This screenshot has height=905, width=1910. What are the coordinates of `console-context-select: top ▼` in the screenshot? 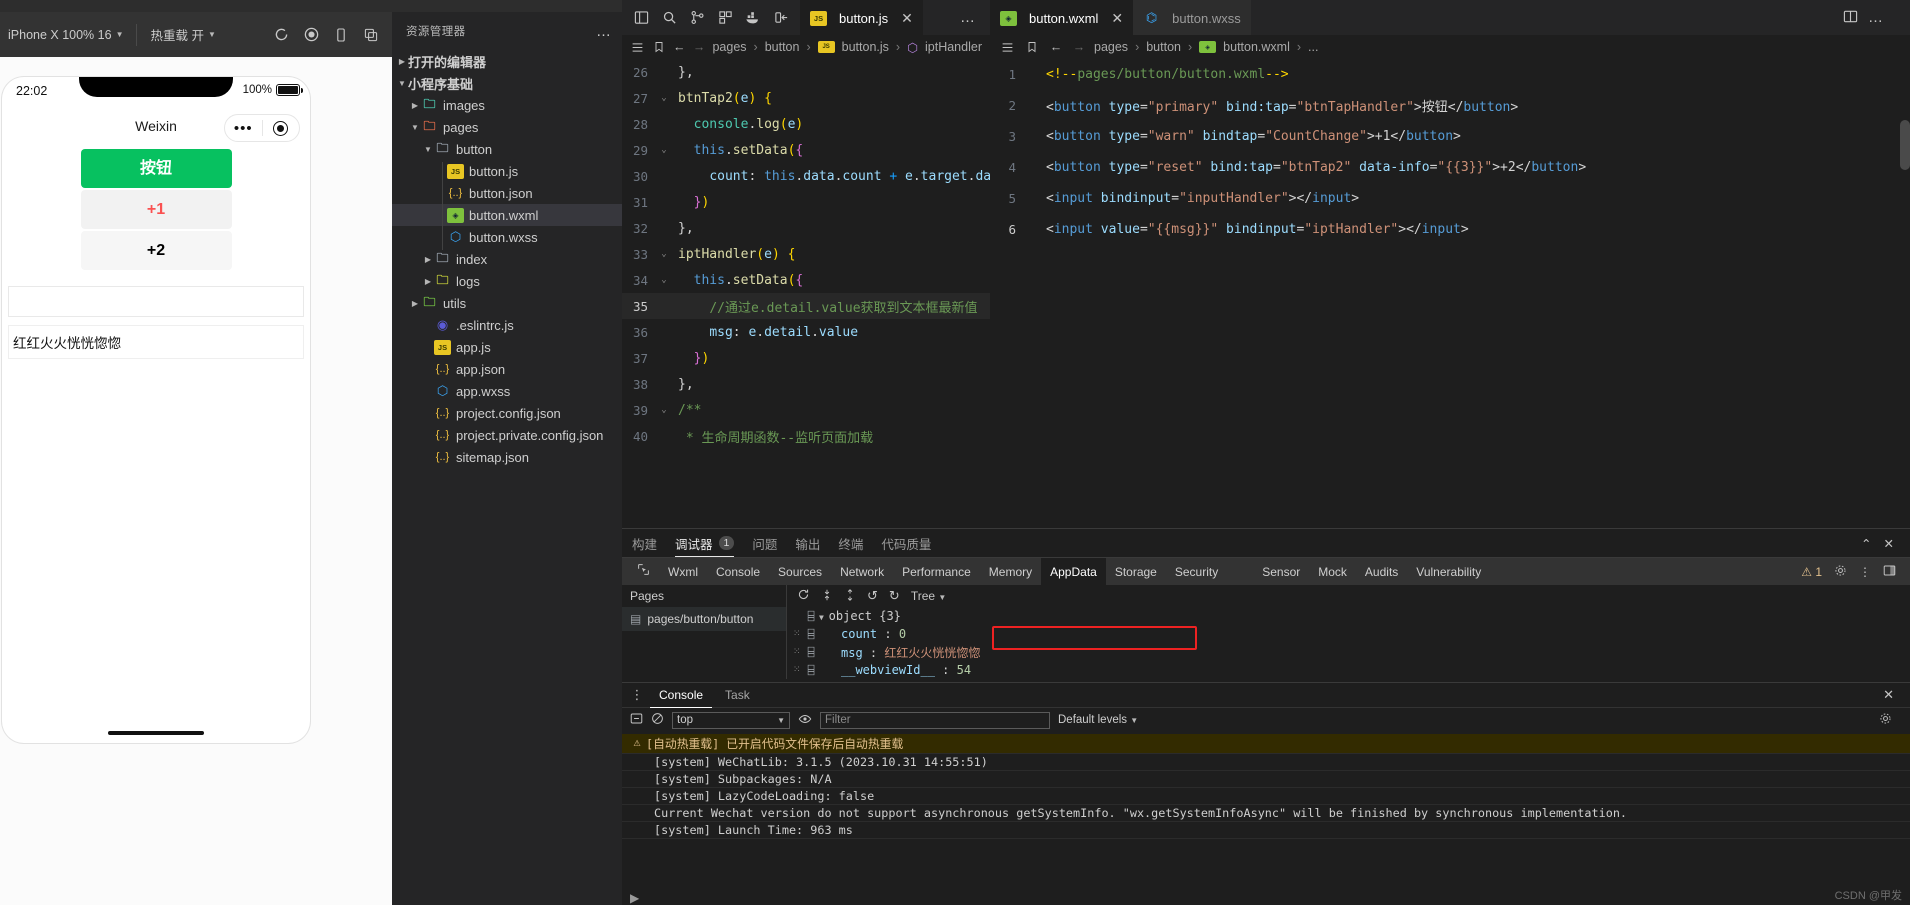 It's located at (731, 720).